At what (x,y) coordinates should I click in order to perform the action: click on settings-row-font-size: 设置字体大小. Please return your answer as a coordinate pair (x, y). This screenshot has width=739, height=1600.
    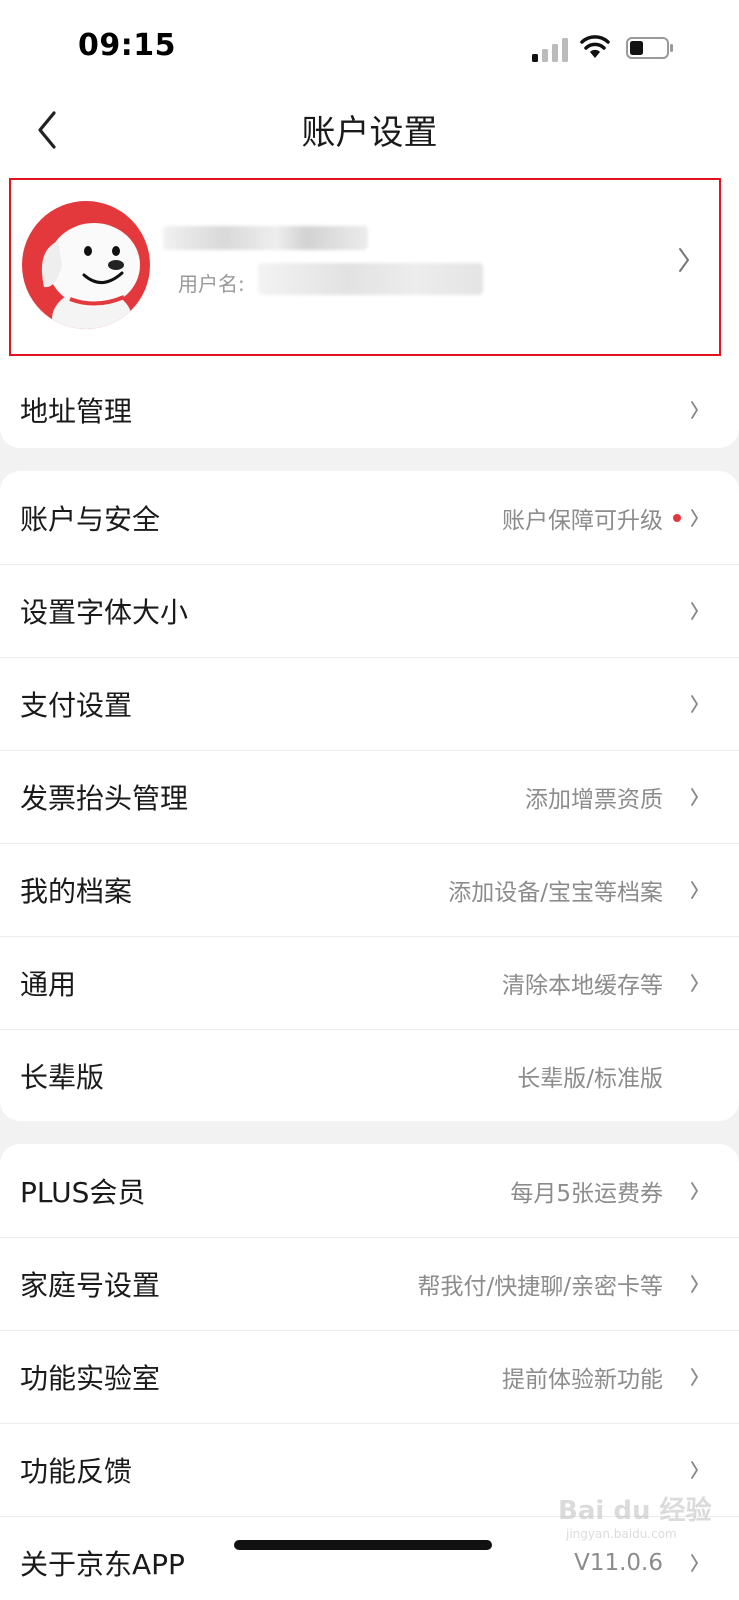
    Looking at the image, I should click on (369, 610).